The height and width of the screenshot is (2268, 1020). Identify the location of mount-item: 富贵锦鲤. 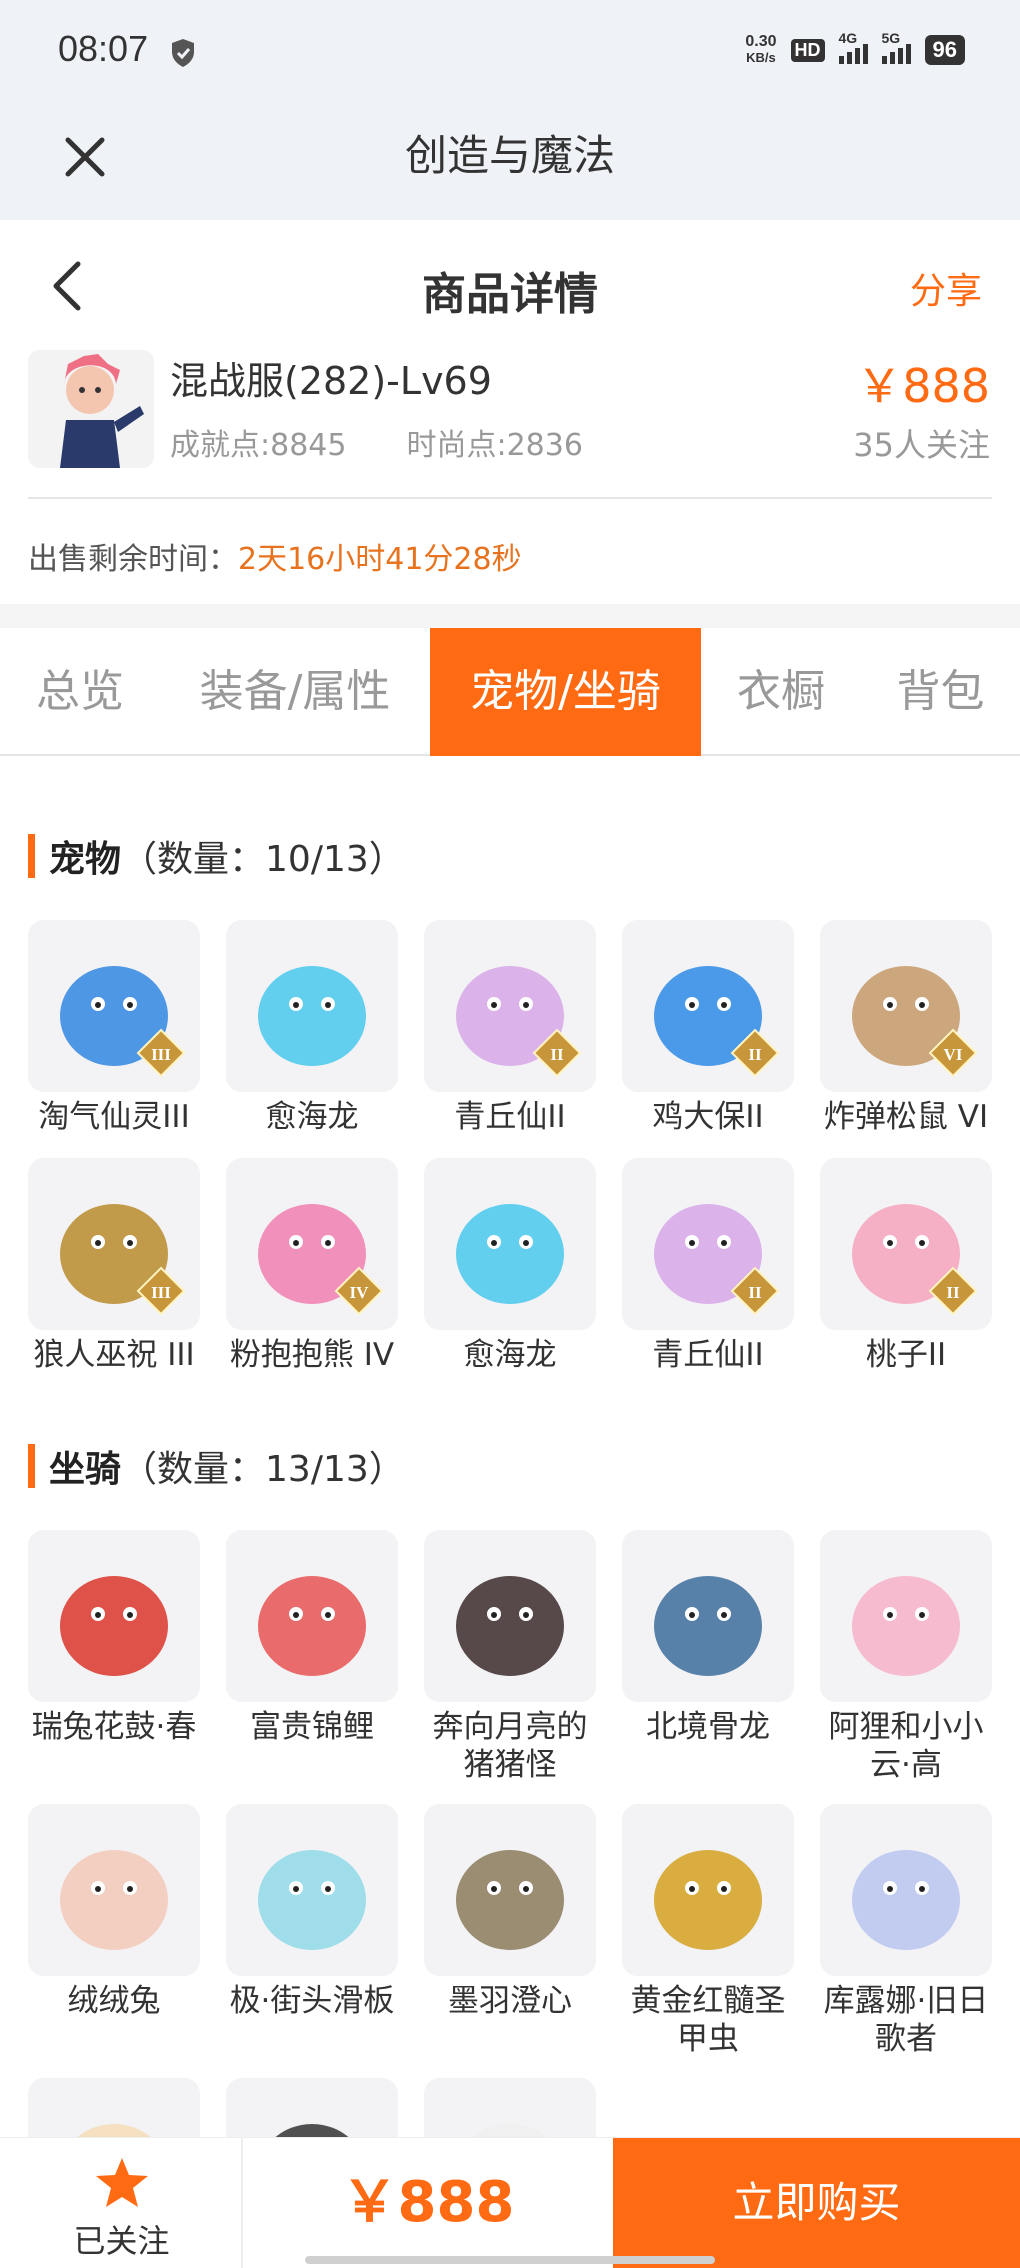
(312, 1638).